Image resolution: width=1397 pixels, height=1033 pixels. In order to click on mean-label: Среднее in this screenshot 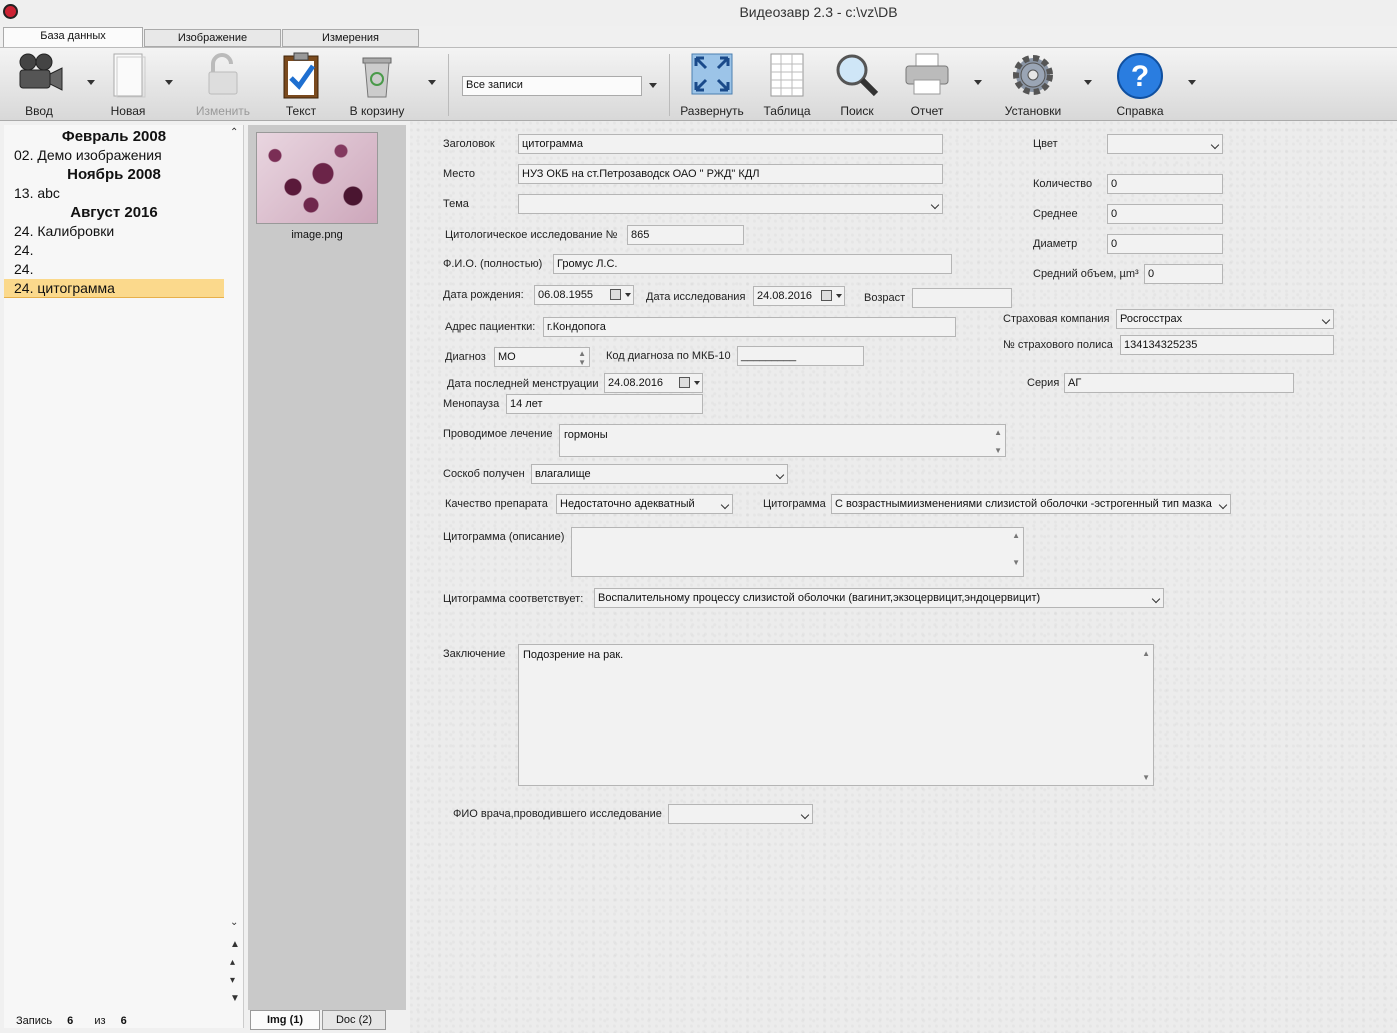, I will do `click(1055, 214)`.